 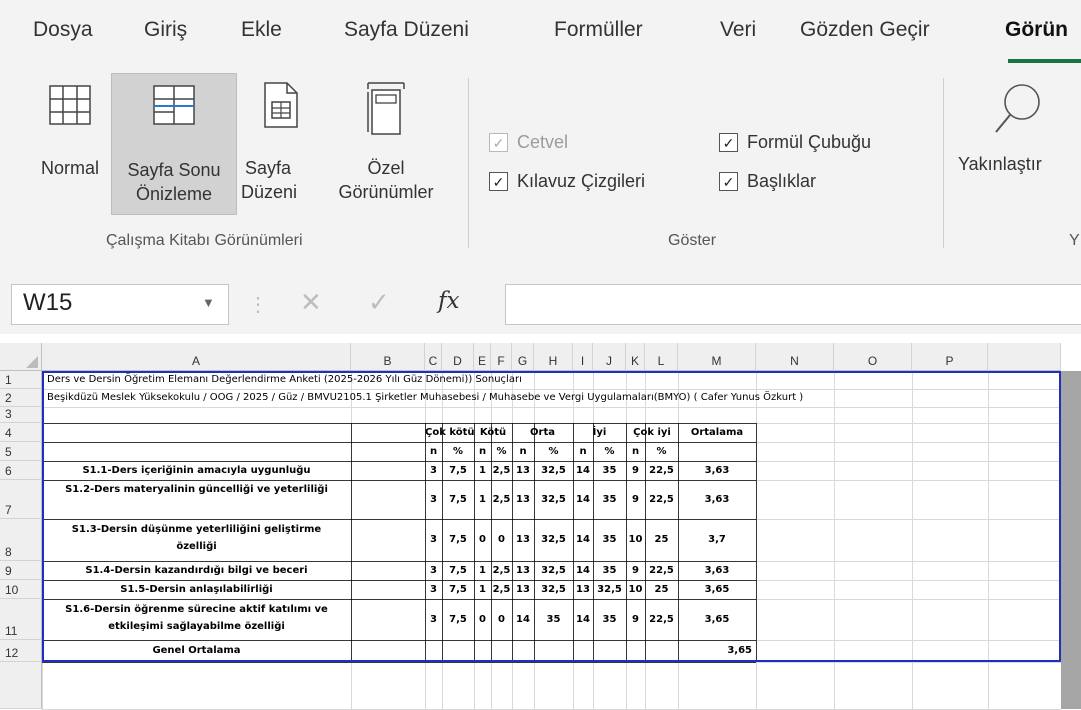 I want to click on column-header-h: H, so click(x=553, y=357).